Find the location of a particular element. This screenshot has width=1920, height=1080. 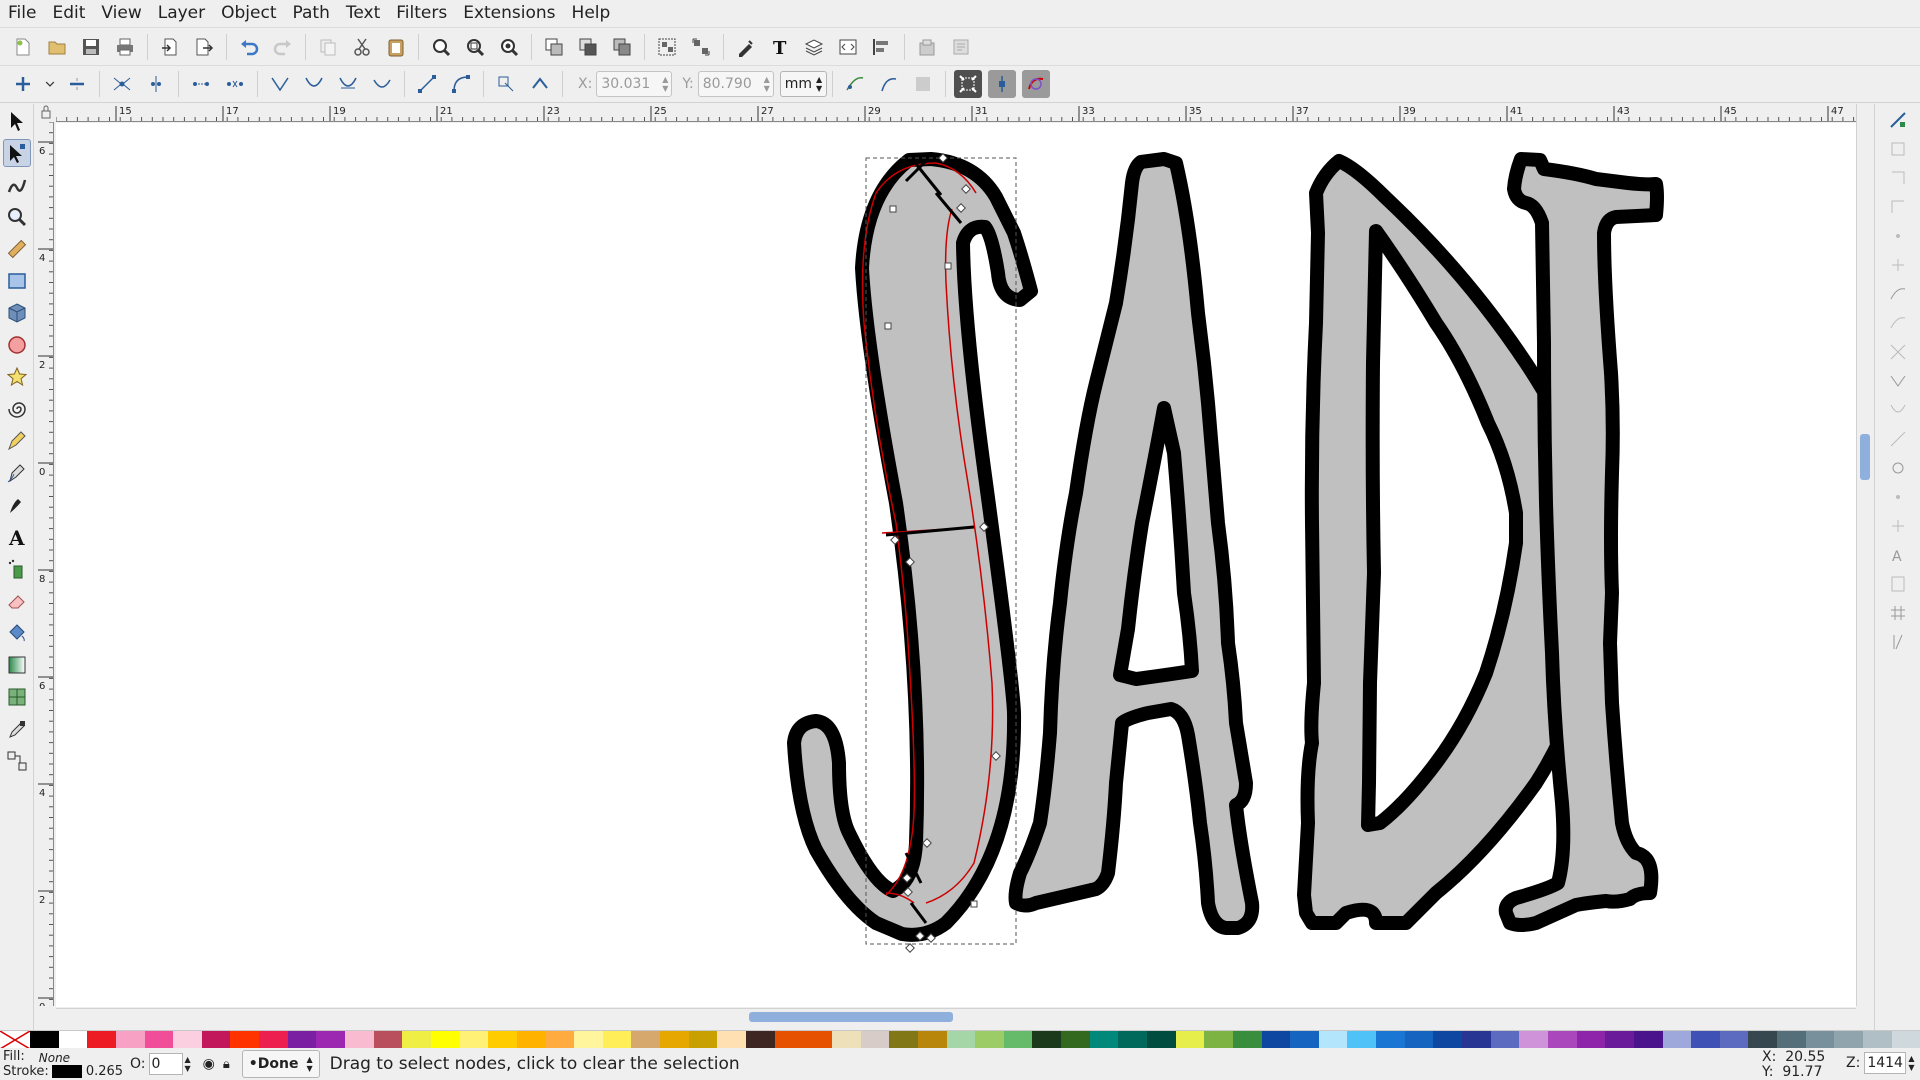

break-path-icon is located at coordinates (156, 84).